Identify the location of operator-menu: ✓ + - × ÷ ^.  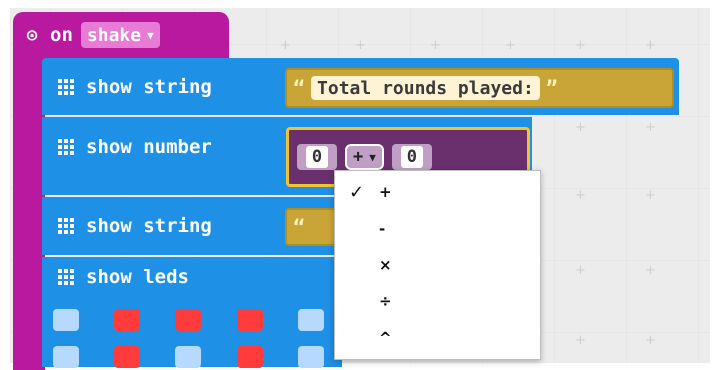
(437, 265).